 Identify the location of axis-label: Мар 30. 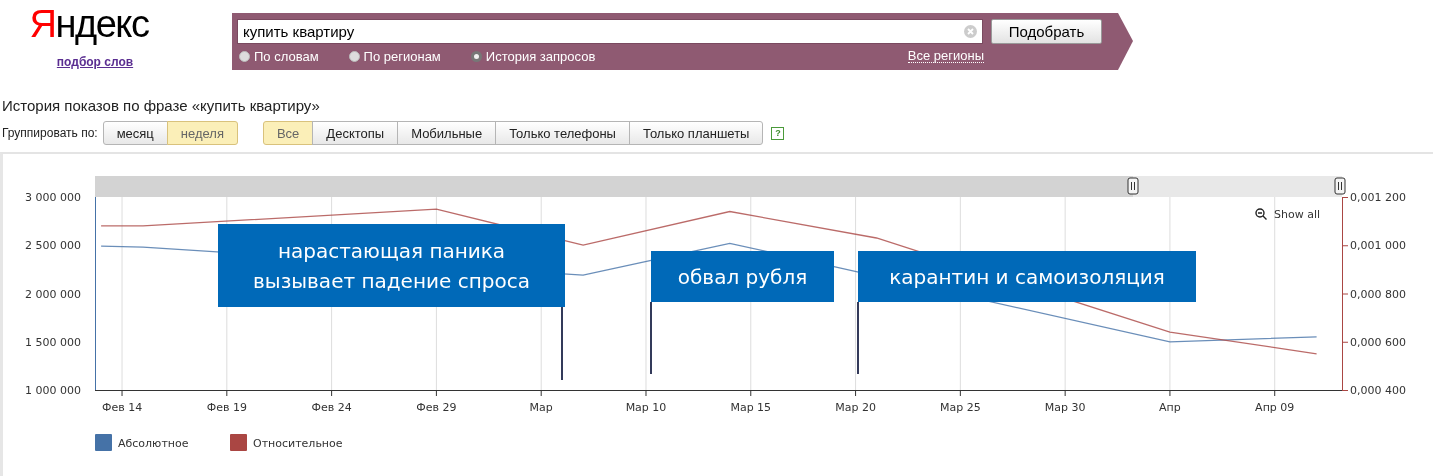
(1065, 407).